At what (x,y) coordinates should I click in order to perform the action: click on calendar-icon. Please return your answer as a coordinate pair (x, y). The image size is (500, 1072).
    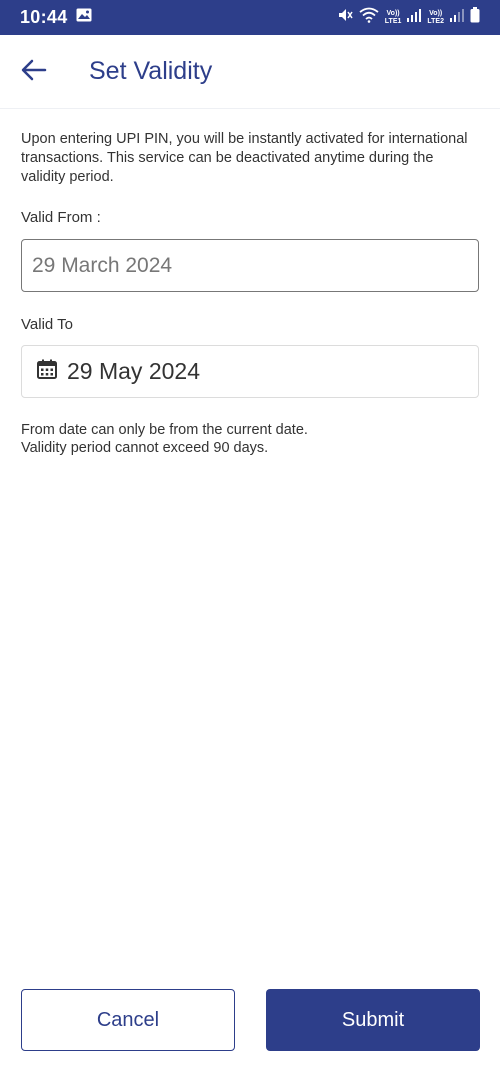
    Looking at the image, I should click on (47, 371).